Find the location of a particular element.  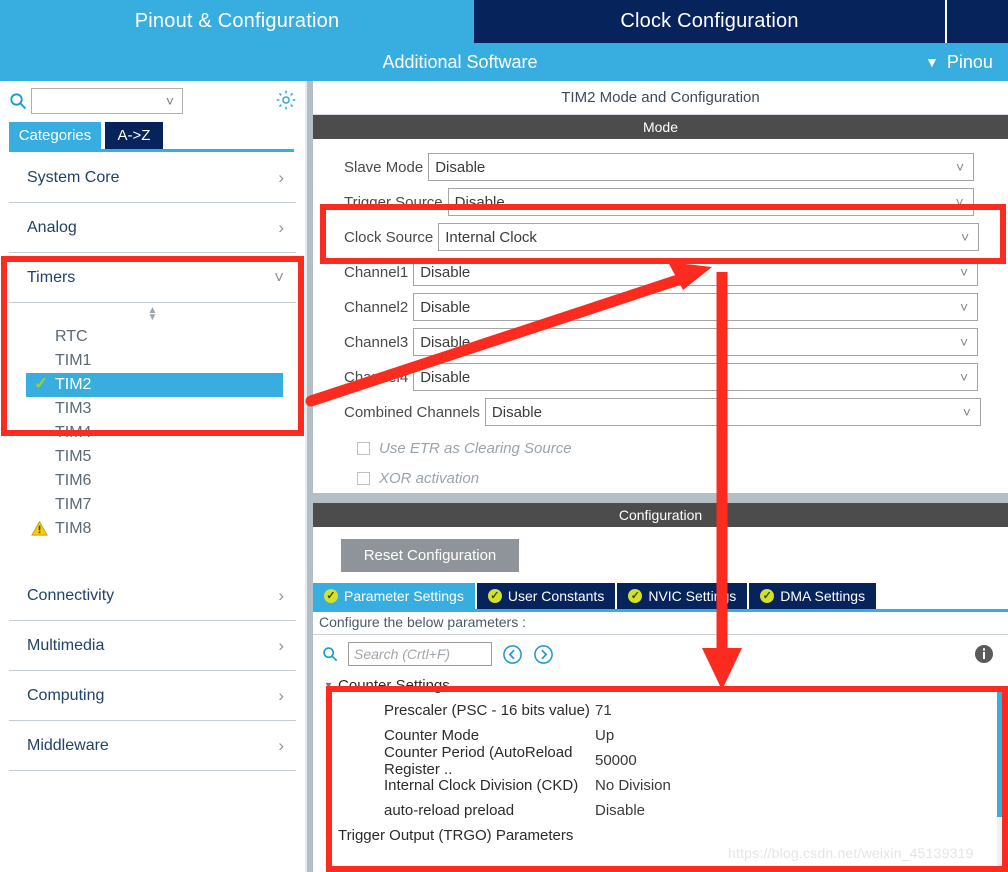

param-name: auto-reload preload is located at coordinates (449, 810).